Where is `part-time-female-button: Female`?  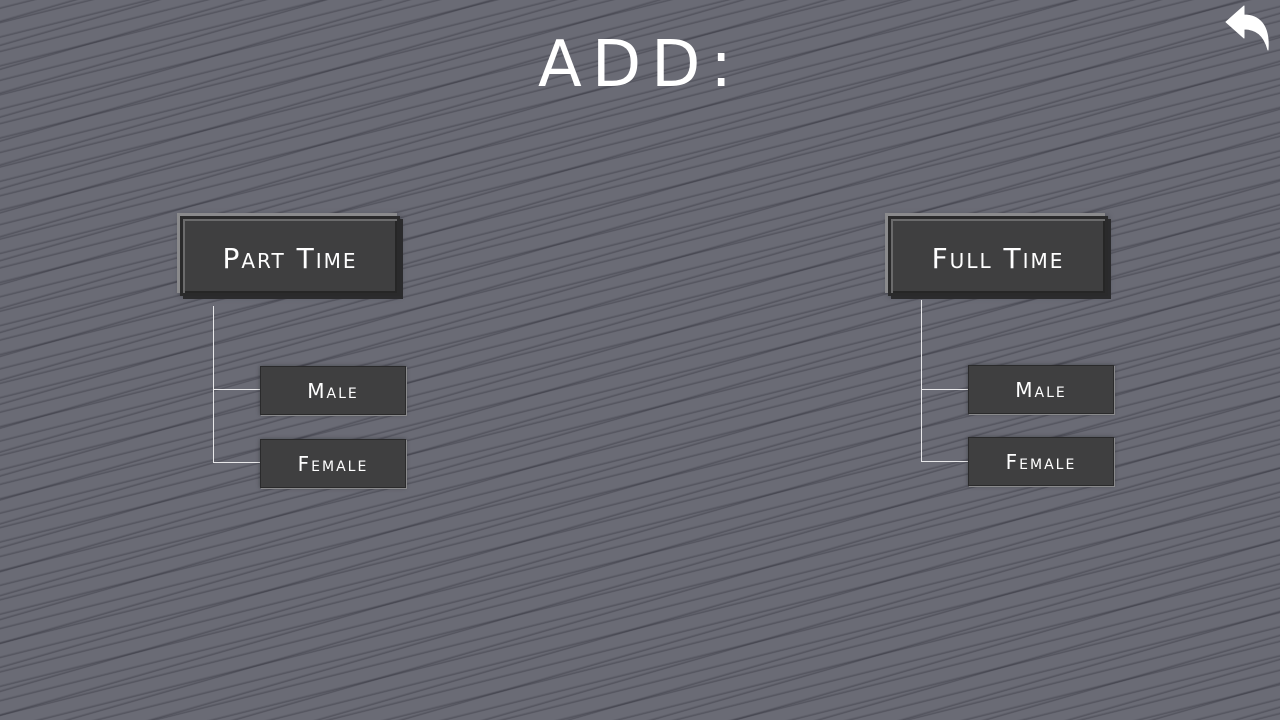 part-time-female-button: Female is located at coordinates (333, 463).